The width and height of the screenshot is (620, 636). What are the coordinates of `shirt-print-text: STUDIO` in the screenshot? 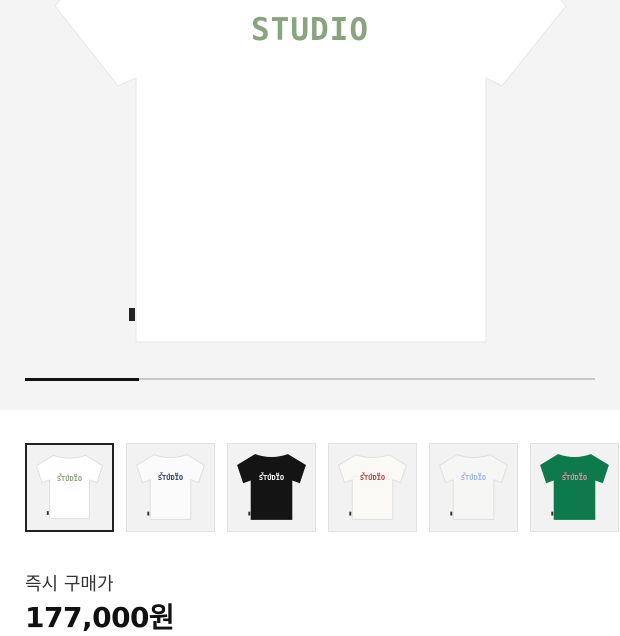 It's located at (310, 30).